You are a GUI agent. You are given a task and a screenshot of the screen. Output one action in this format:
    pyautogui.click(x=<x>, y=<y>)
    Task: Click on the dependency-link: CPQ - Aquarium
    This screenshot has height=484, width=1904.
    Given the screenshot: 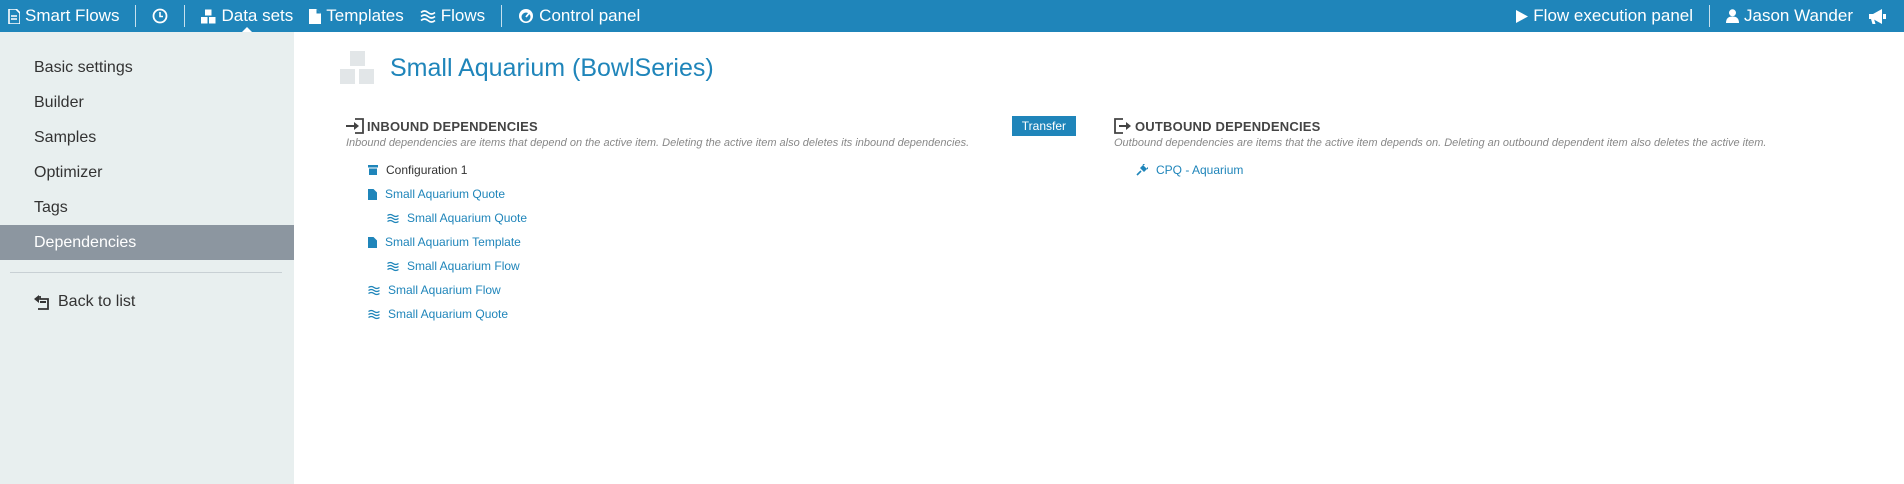 What is the action you would take?
    pyautogui.click(x=1199, y=170)
    